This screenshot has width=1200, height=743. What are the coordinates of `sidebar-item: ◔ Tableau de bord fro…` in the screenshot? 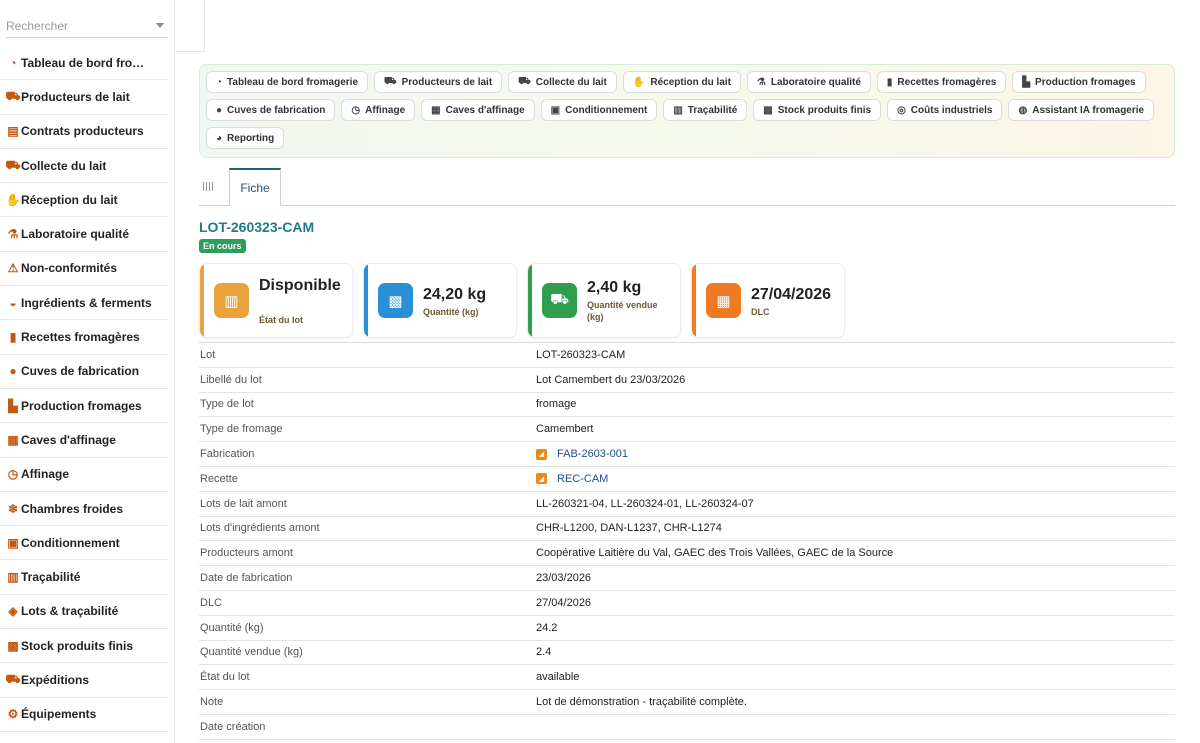 It's located at (84, 63).